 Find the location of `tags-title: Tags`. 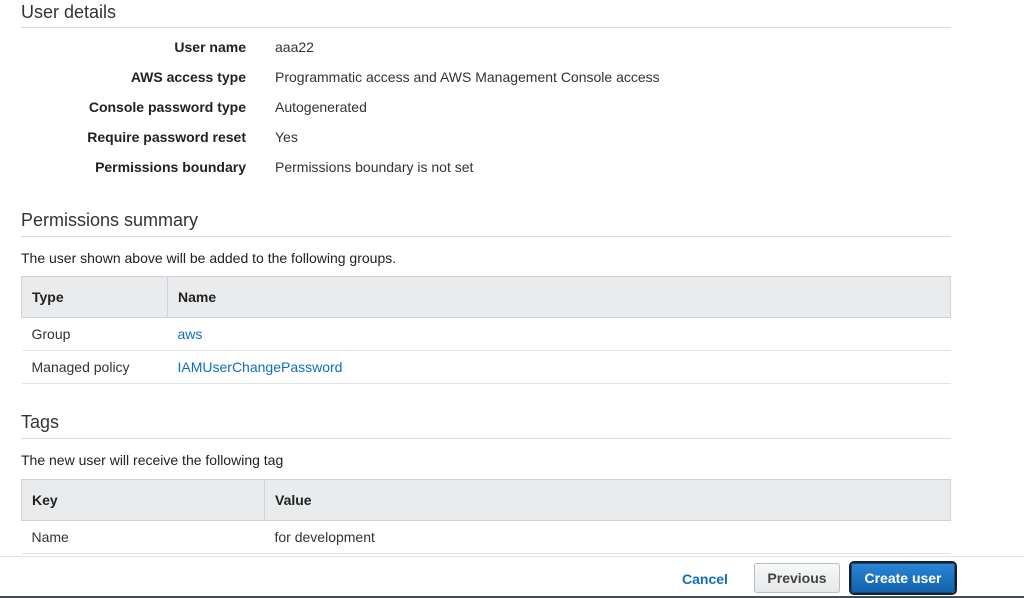

tags-title: Tags is located at coordinates (40, 422).